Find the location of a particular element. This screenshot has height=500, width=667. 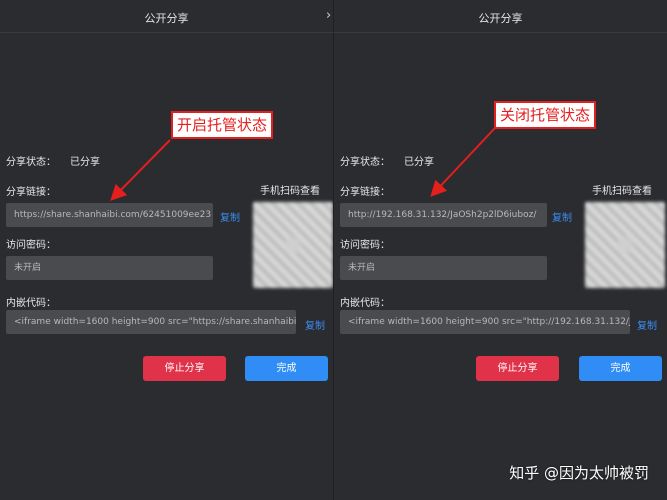

chevron-right-icon: › is located at coordinates (328, 15).